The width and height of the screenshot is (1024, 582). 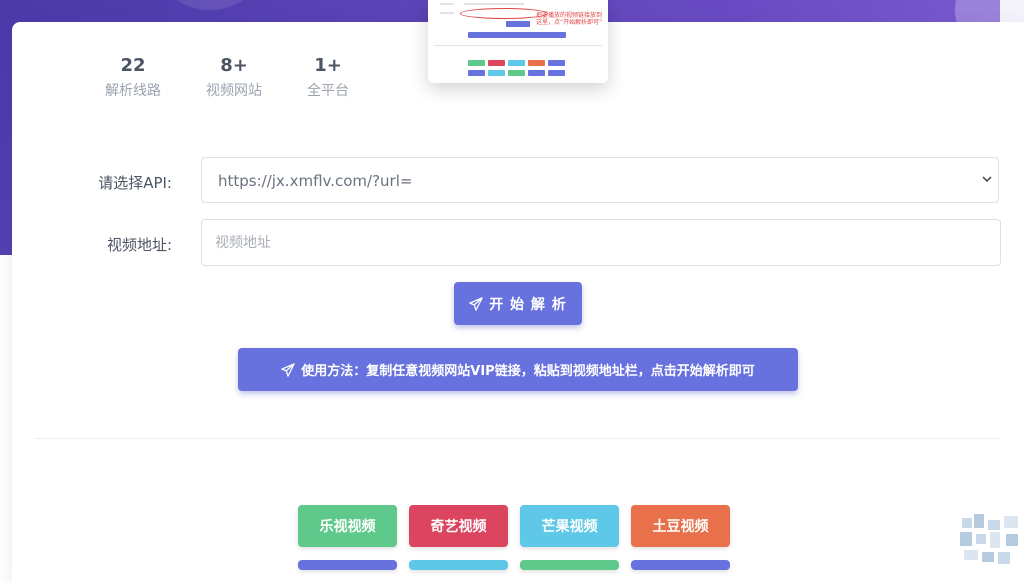 I want to click on preview-note: 把要播放的视频链接放到这里，点“开始解析即可”, so click(x=569, y=19).